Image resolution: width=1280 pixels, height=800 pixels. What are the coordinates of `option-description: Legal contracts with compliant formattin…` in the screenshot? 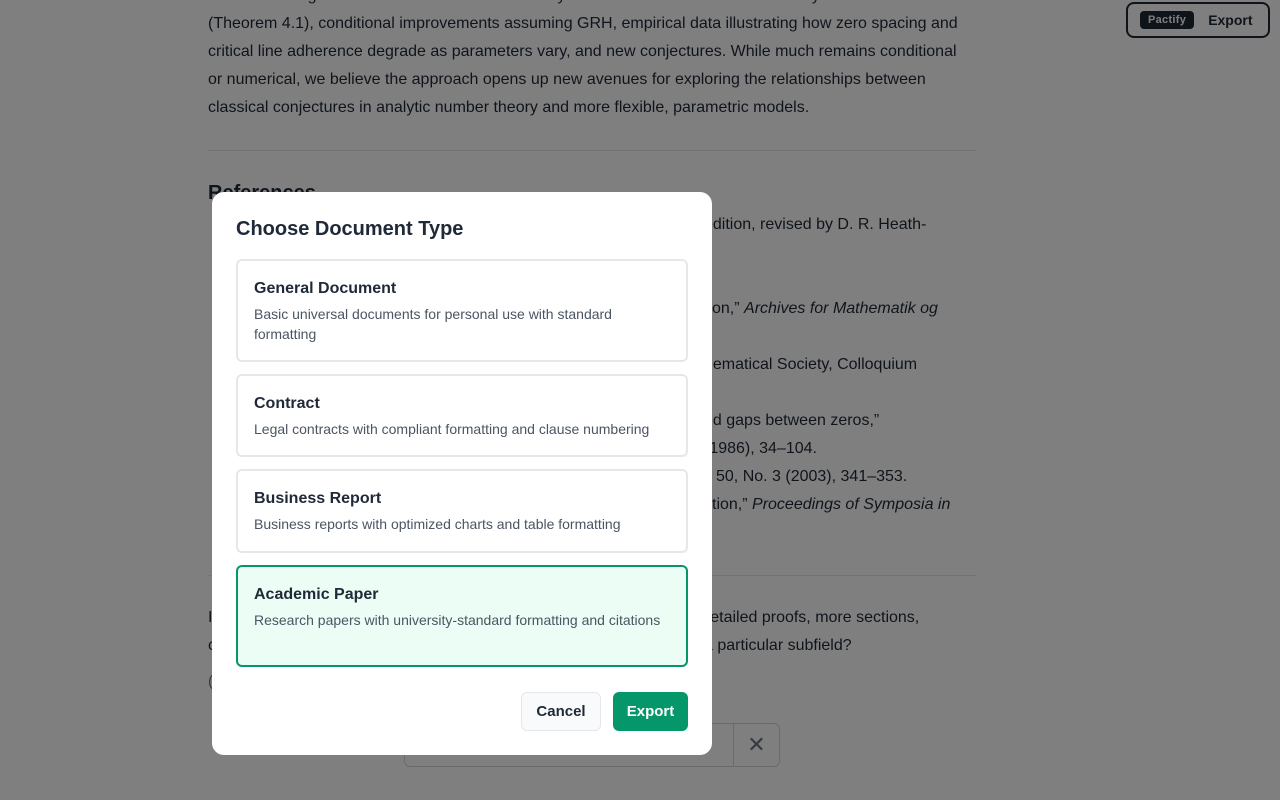 It's located at (452, 429).